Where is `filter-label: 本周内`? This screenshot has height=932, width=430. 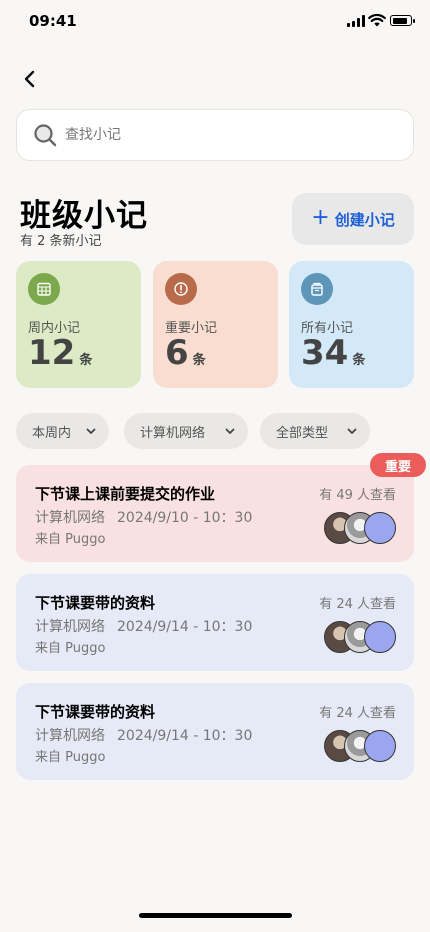
filter-label: 本周内 is located at coordinates (52, 433).